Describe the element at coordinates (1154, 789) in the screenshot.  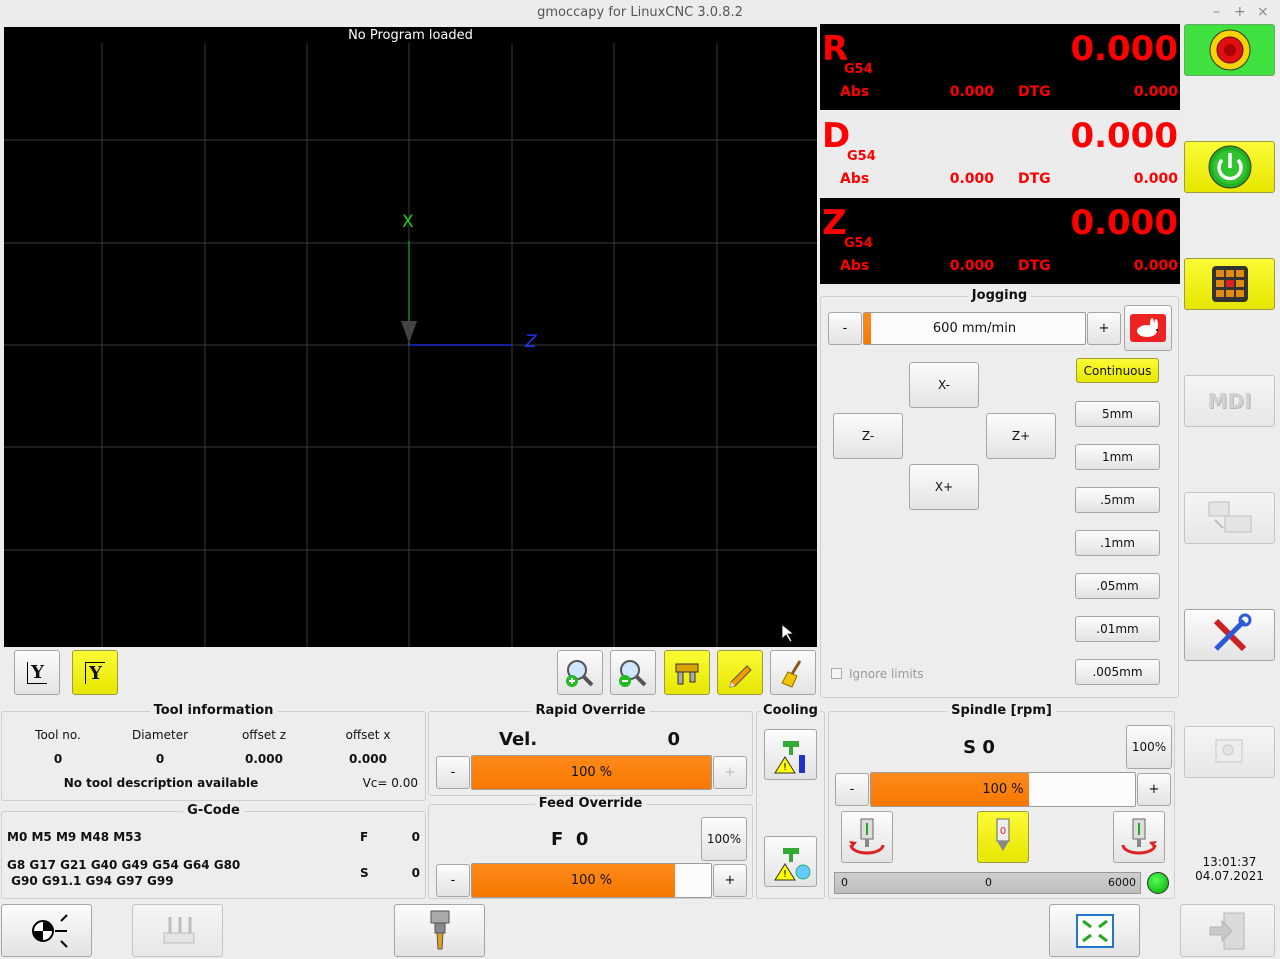
I see `spindle-plus-button: +` at that location.